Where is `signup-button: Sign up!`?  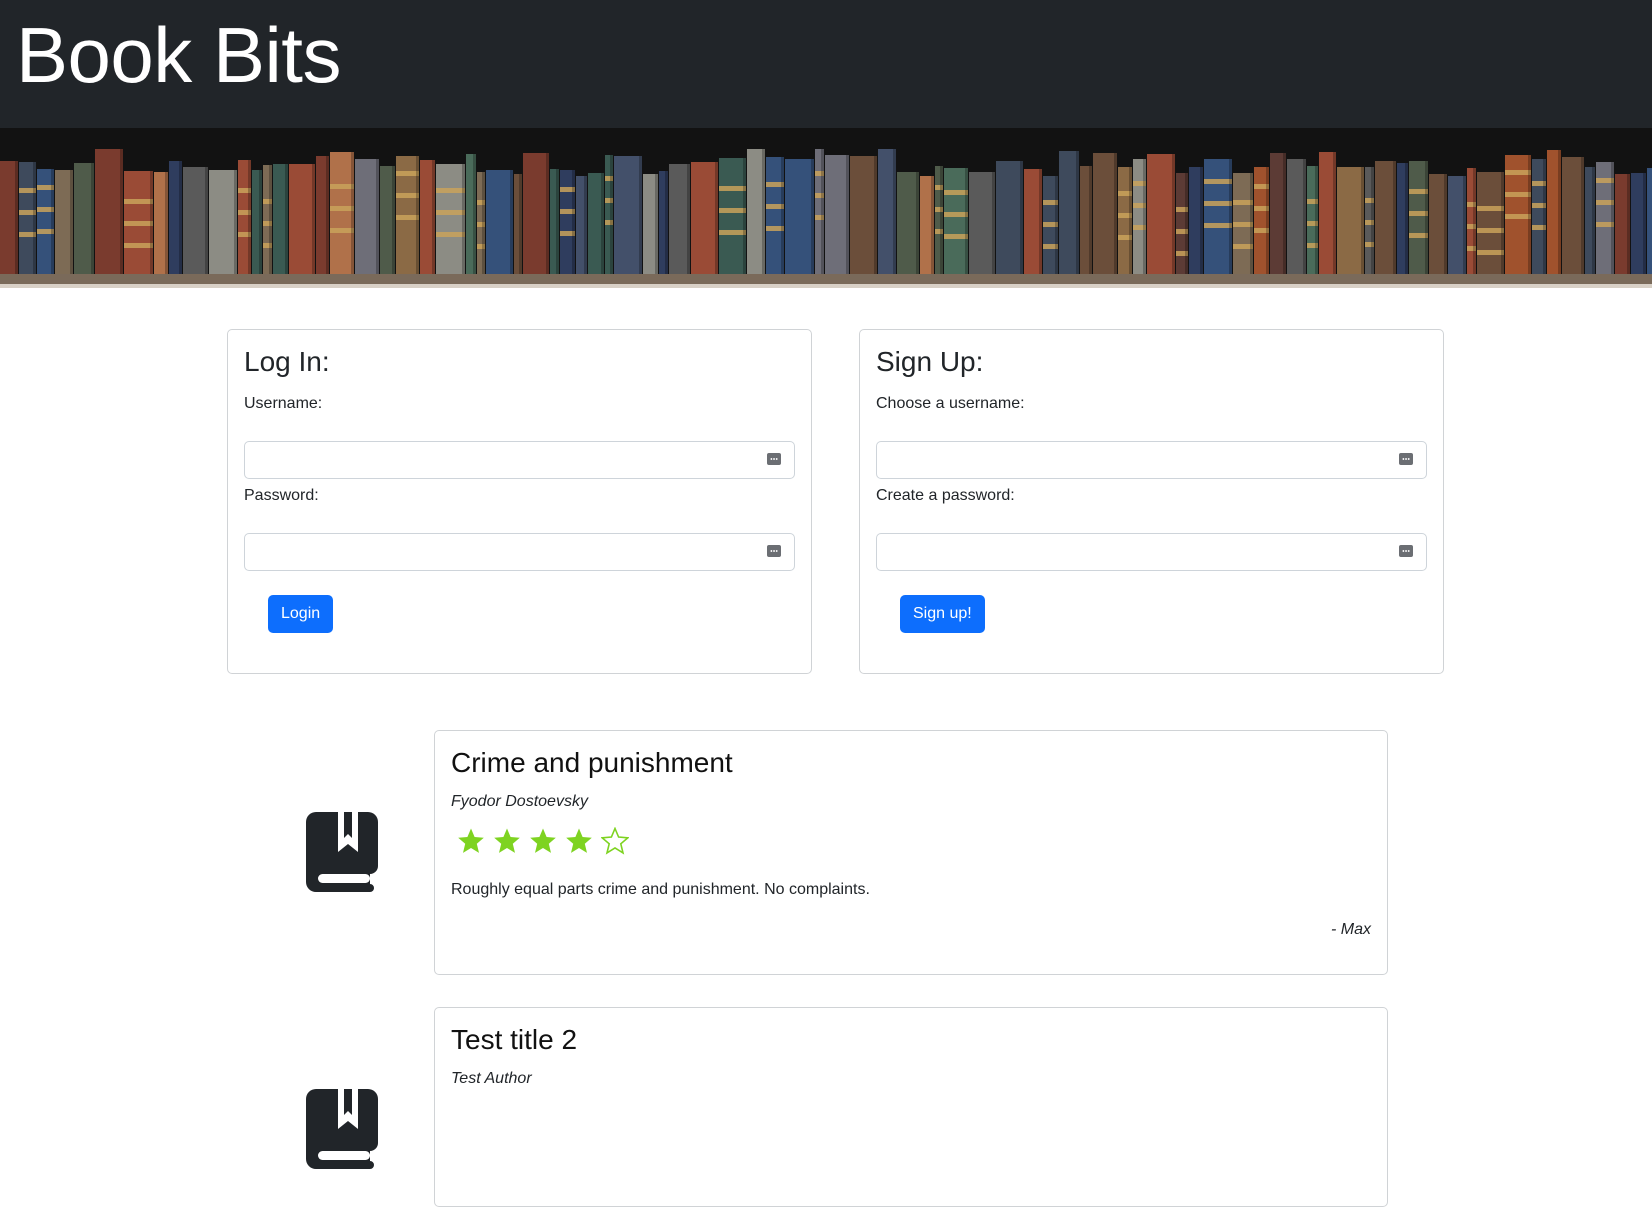
signup-button: Sign up! is located at coordinates (942, 614).